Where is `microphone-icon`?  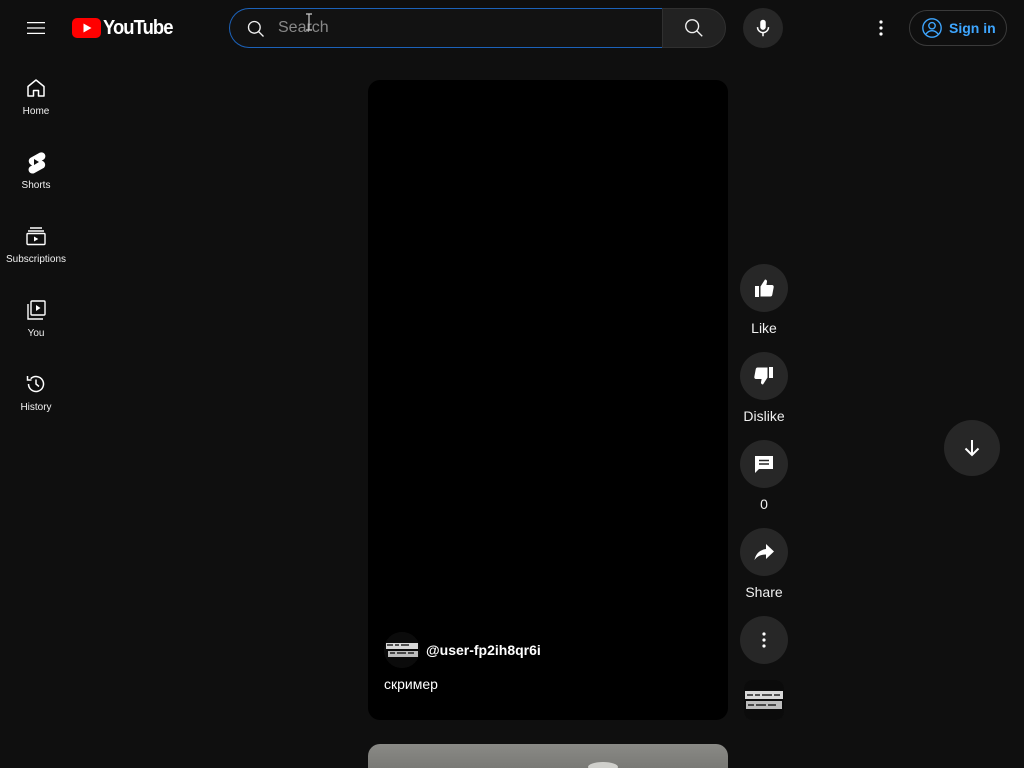
microphone-icon is located at coordinates (763, 28).